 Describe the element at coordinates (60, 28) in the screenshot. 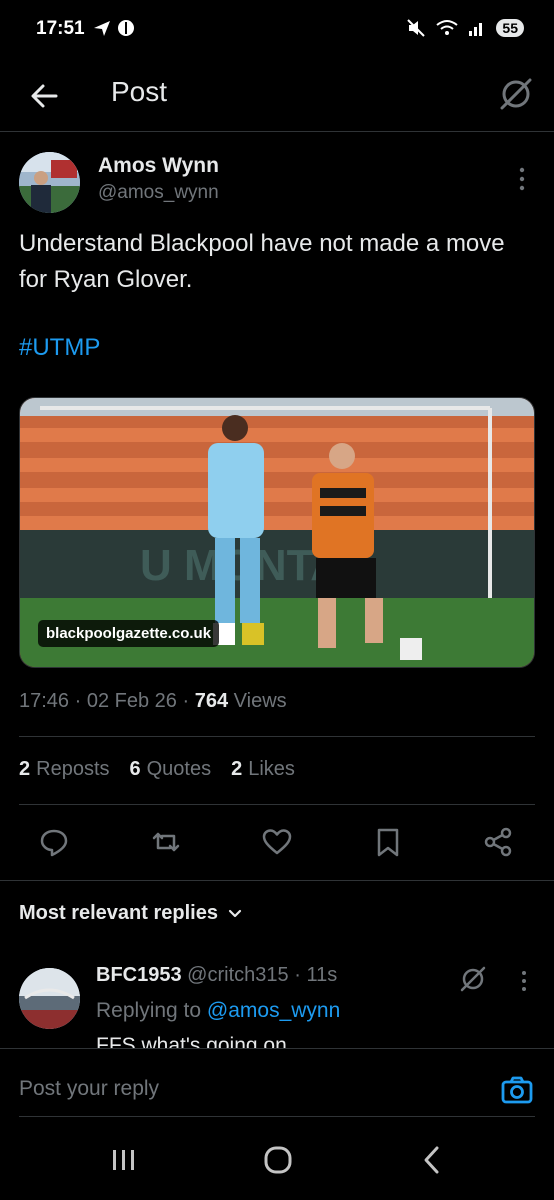

I see `status-time: 17:51` at that location.